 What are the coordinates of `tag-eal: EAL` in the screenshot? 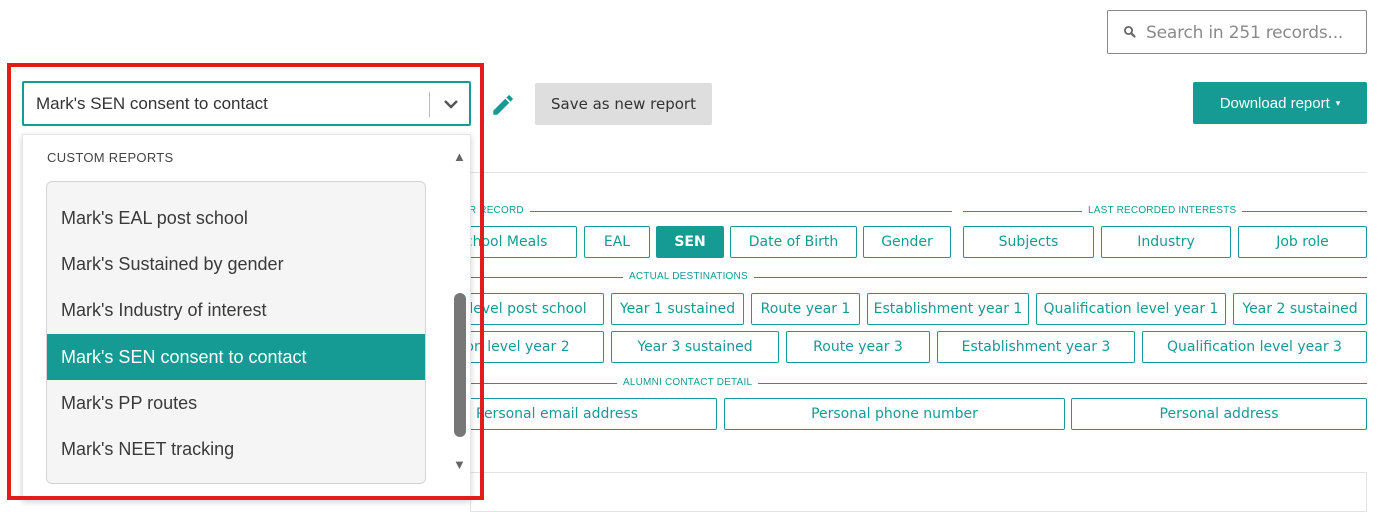 It's located at (617, 242).